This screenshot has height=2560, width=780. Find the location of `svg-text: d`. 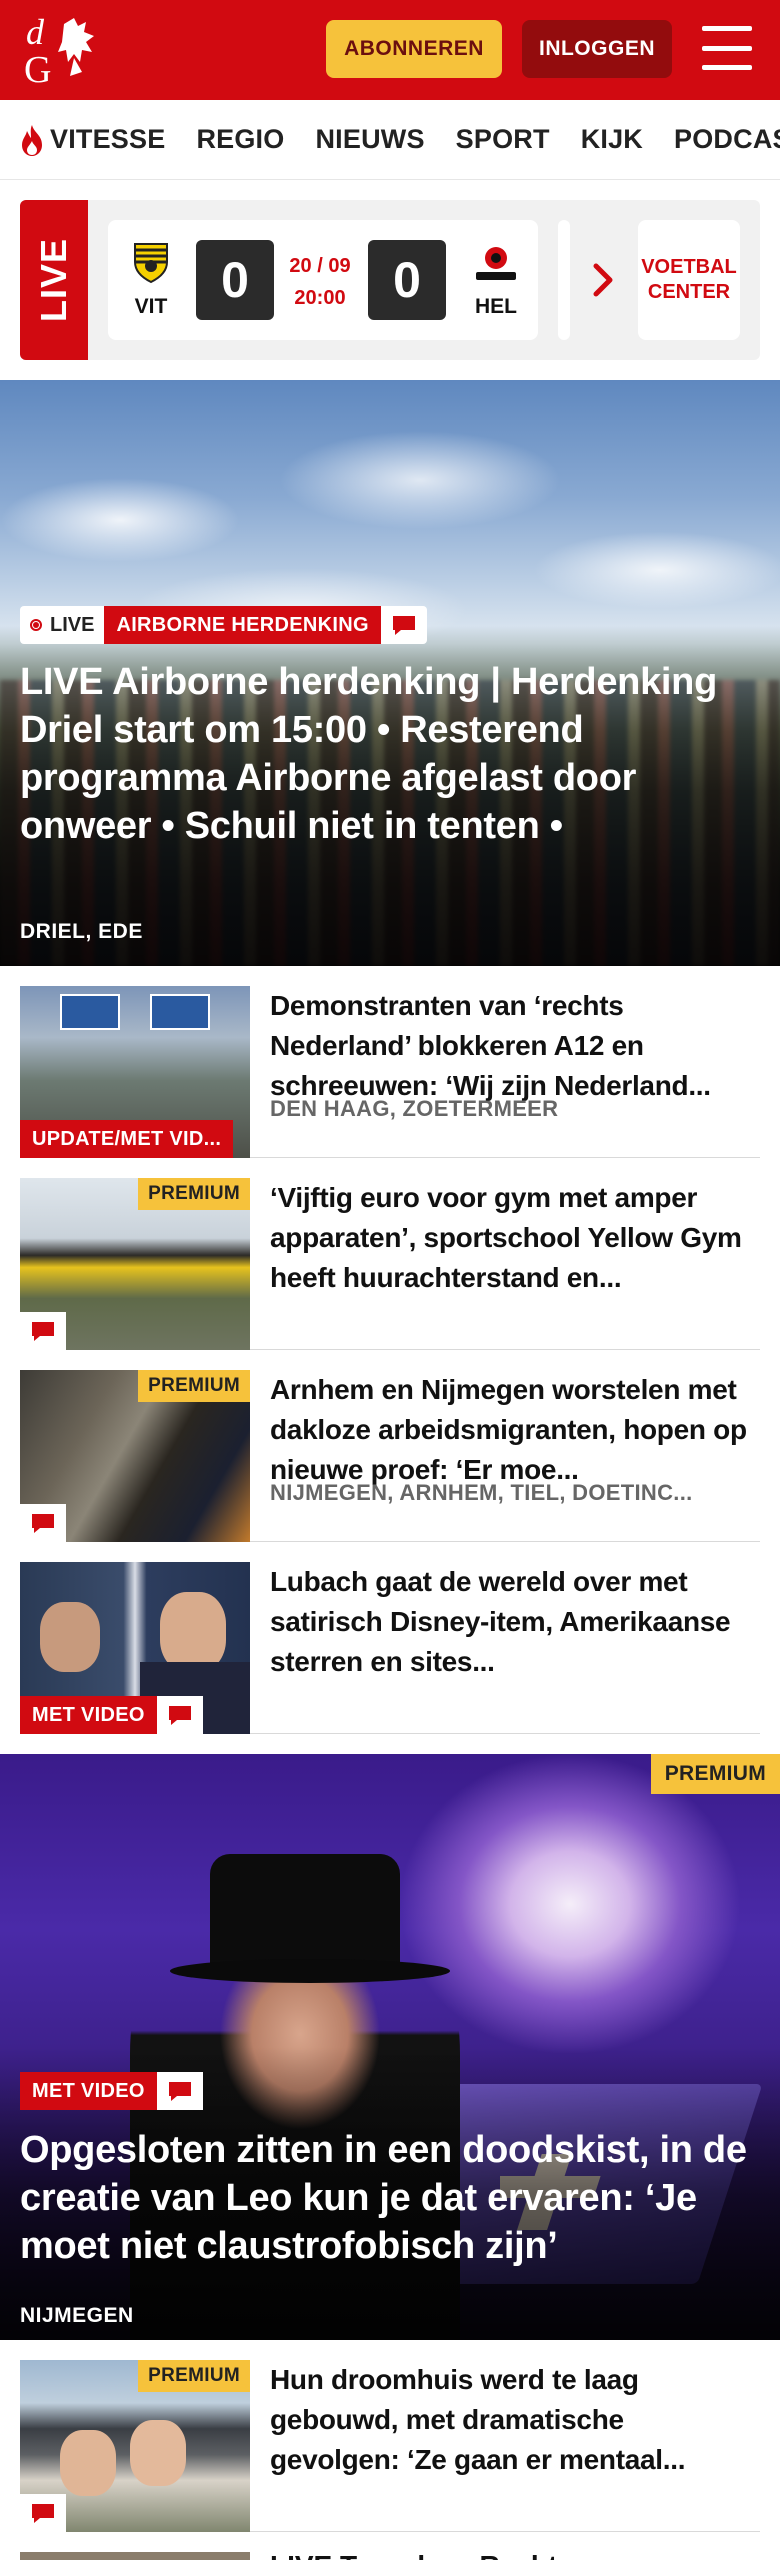

svg-text: d is located at coordinates (35, 32).